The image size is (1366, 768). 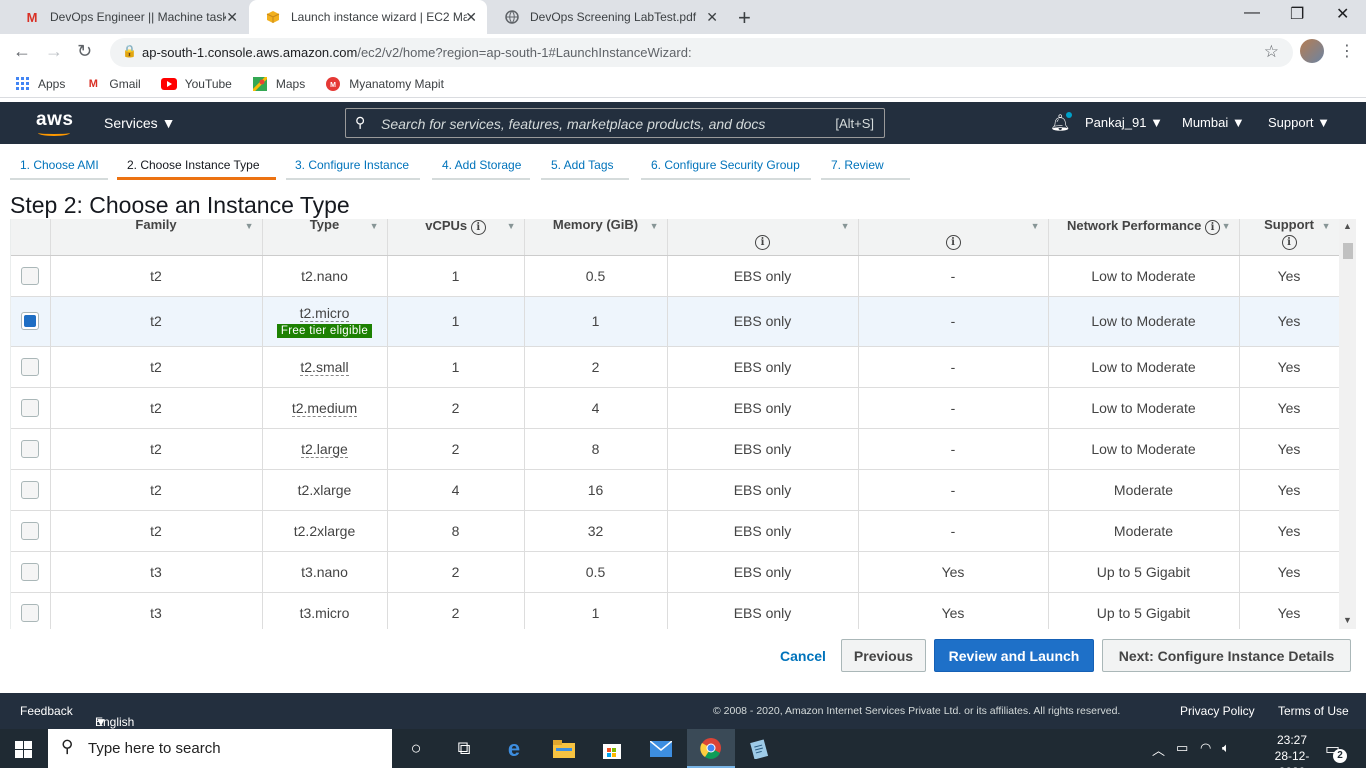 I want to click on battery-icon: ▭, so click(x=1182, y=748).